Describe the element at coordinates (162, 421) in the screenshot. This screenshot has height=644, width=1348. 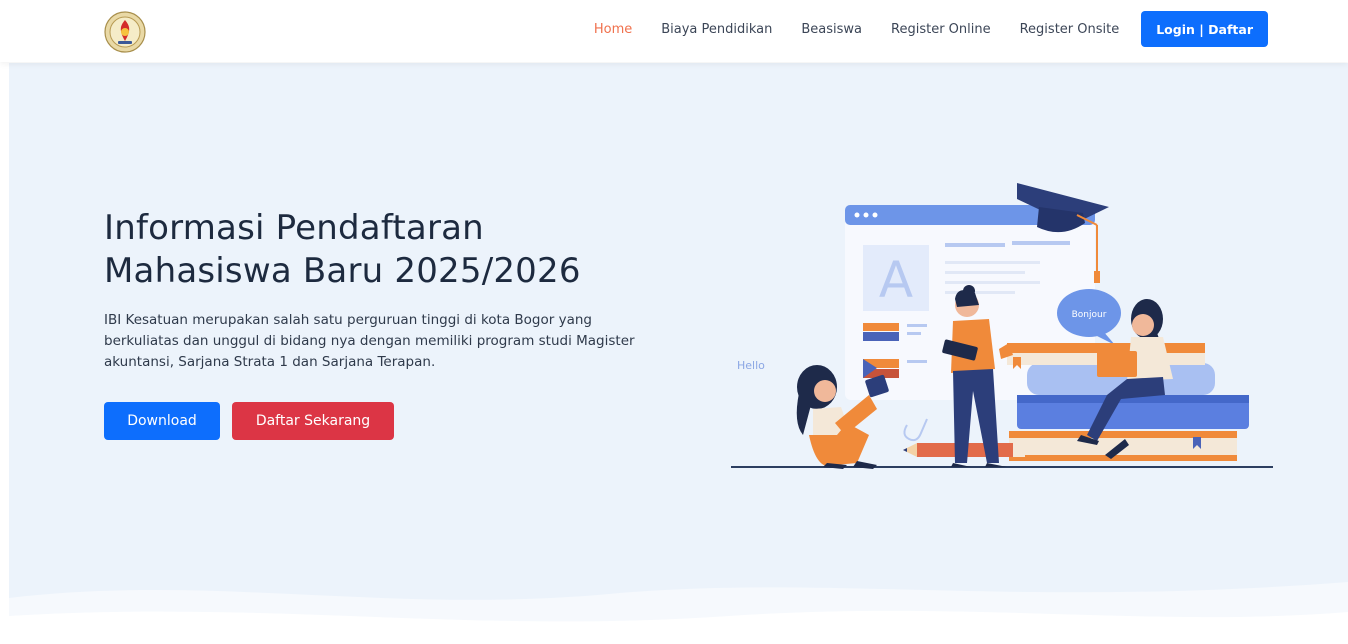
I see `download-button: Download` at that location.